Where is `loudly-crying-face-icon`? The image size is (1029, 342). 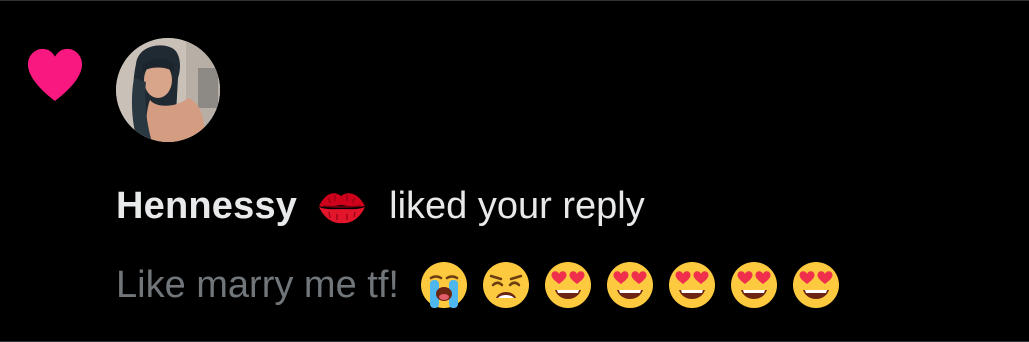 loudly-crying-face-icon is located at coordinates (443, 285).